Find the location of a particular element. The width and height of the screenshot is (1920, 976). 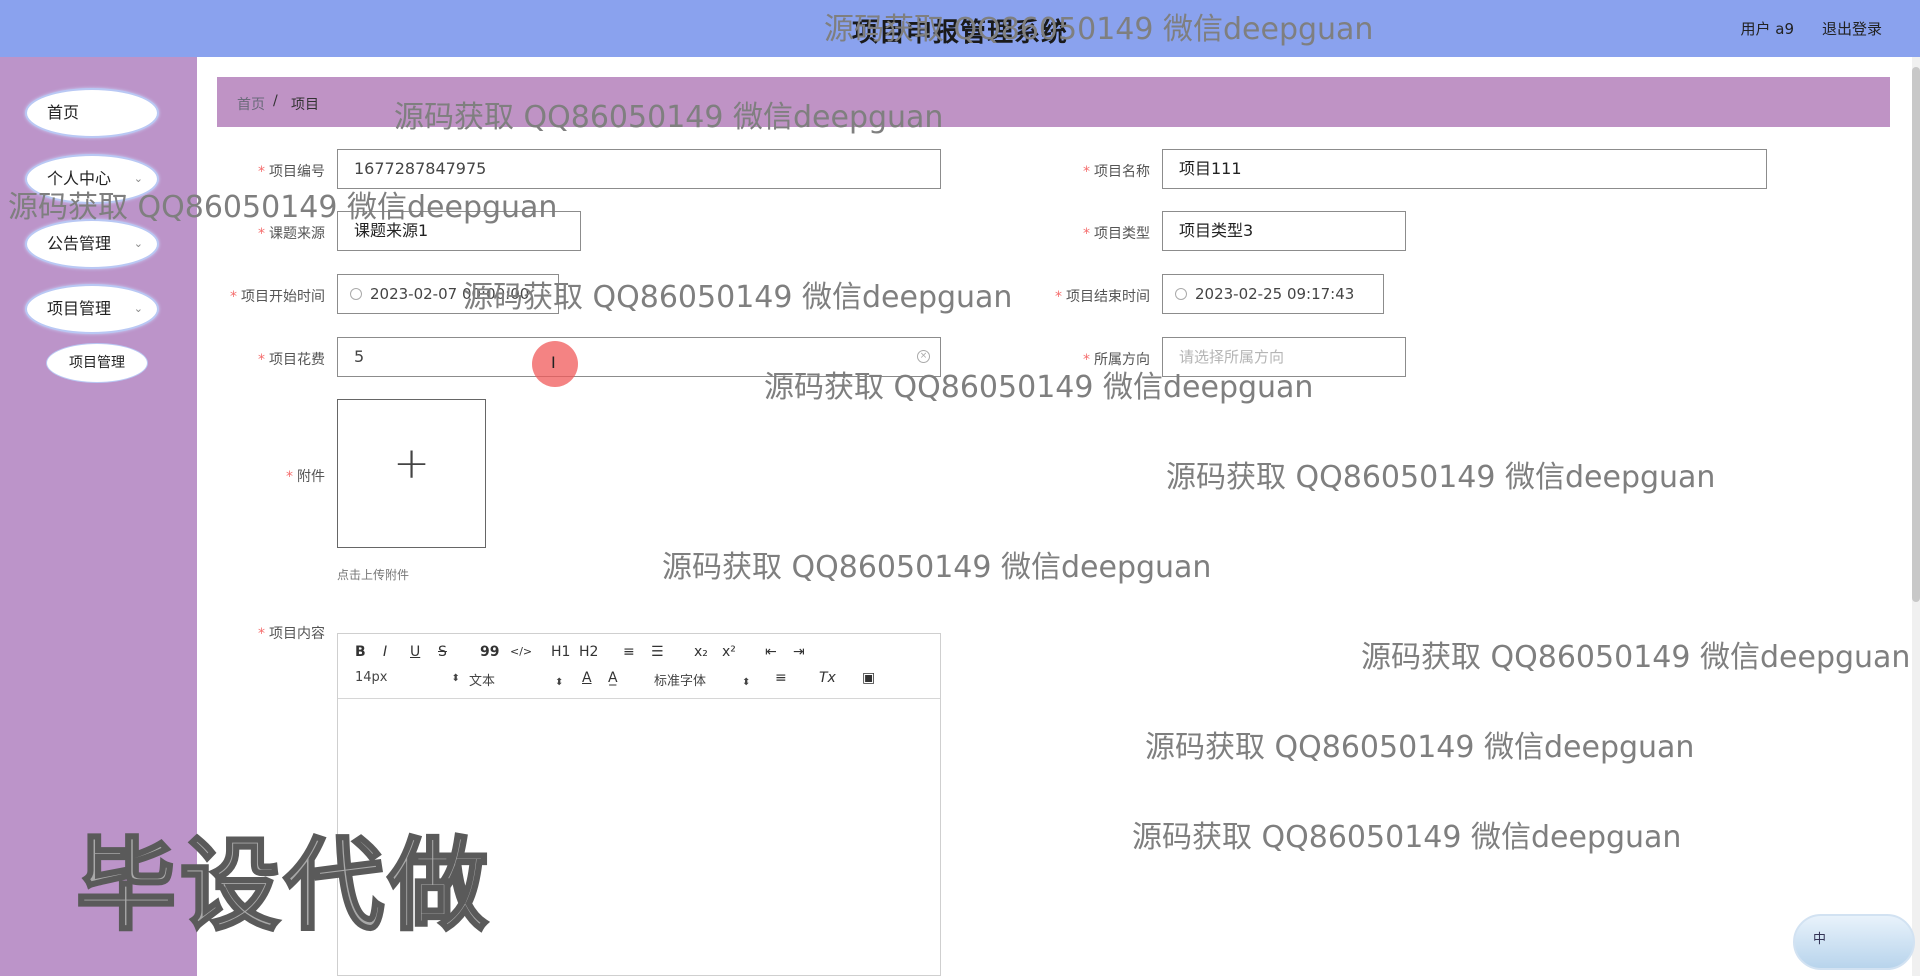

clear-format-button: Tx is located at coordinates (827, 678).